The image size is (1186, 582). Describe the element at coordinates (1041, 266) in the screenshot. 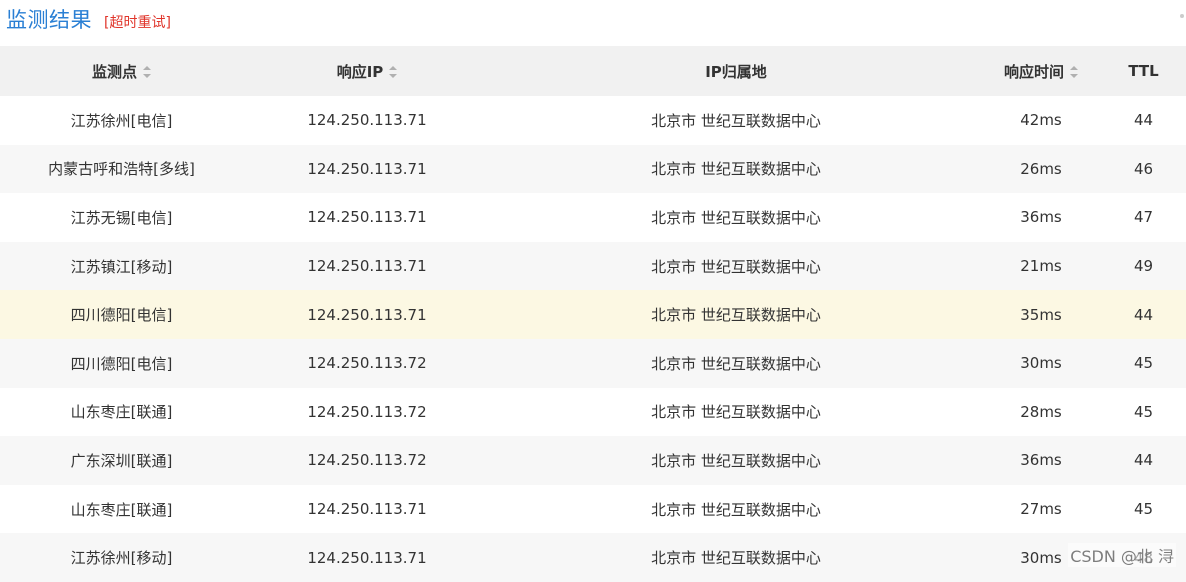

I see `response-time-cell: 21ms` at that location.